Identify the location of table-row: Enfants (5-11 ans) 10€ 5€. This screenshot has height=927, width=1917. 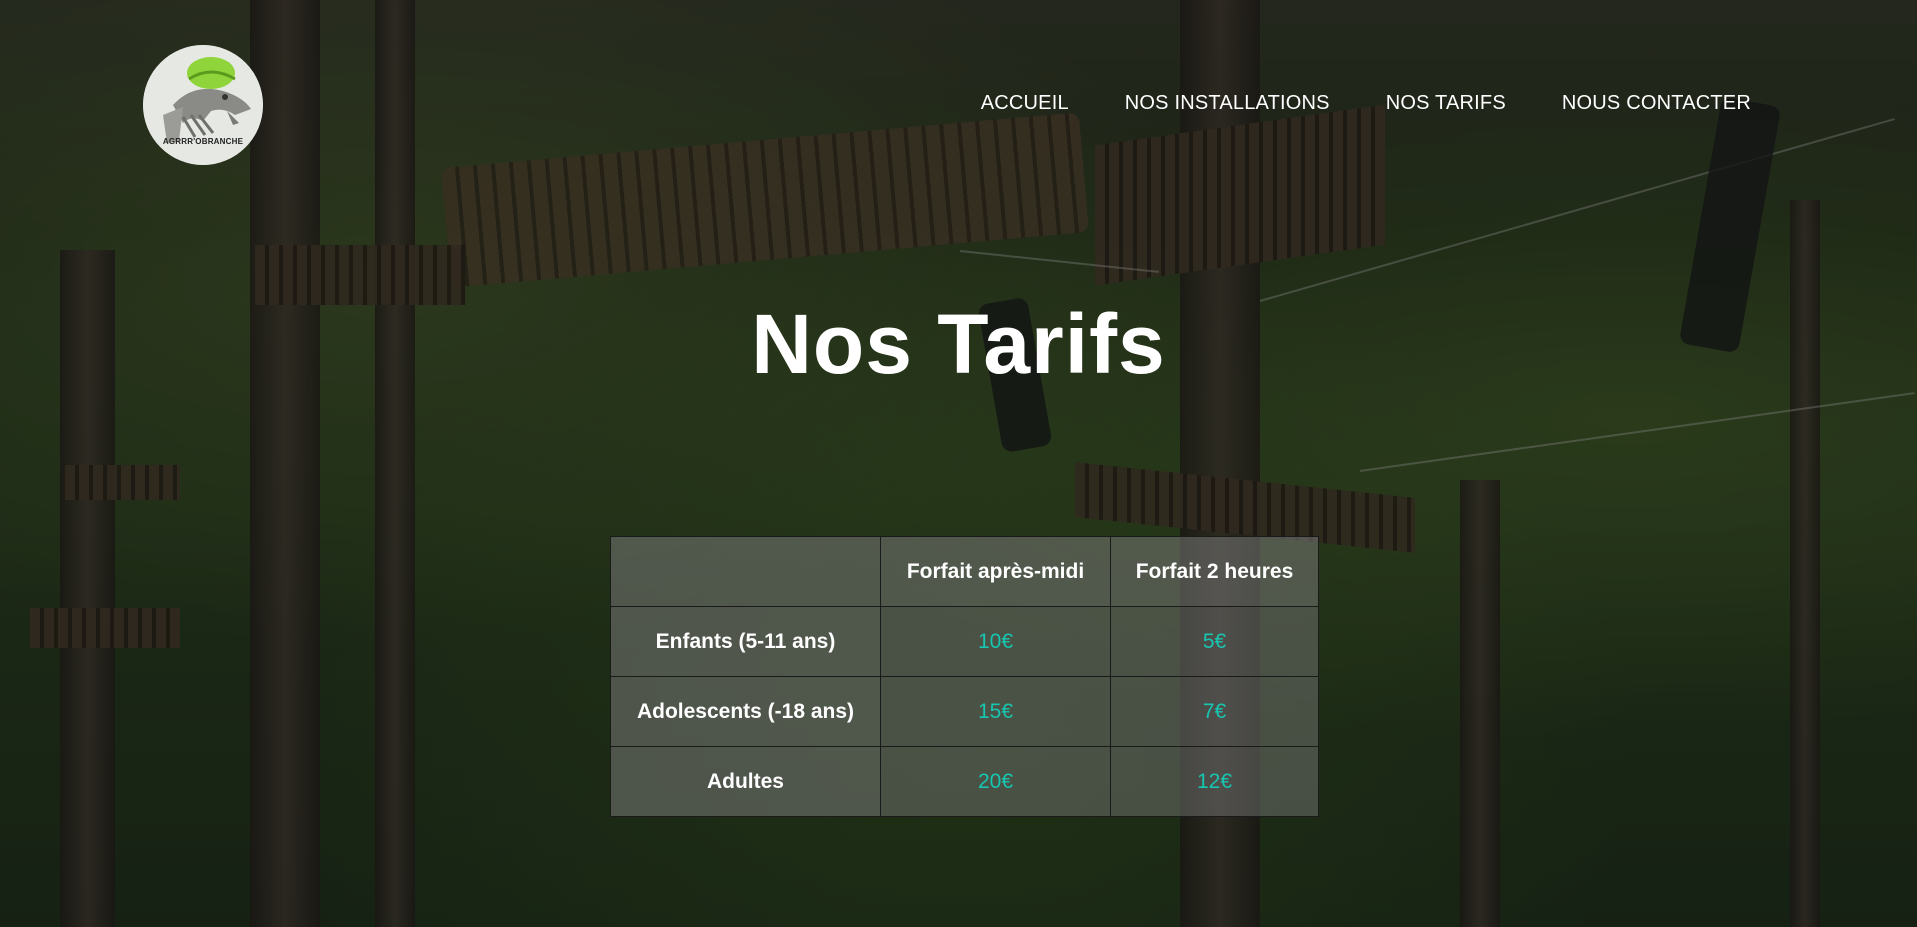
(964, 641).